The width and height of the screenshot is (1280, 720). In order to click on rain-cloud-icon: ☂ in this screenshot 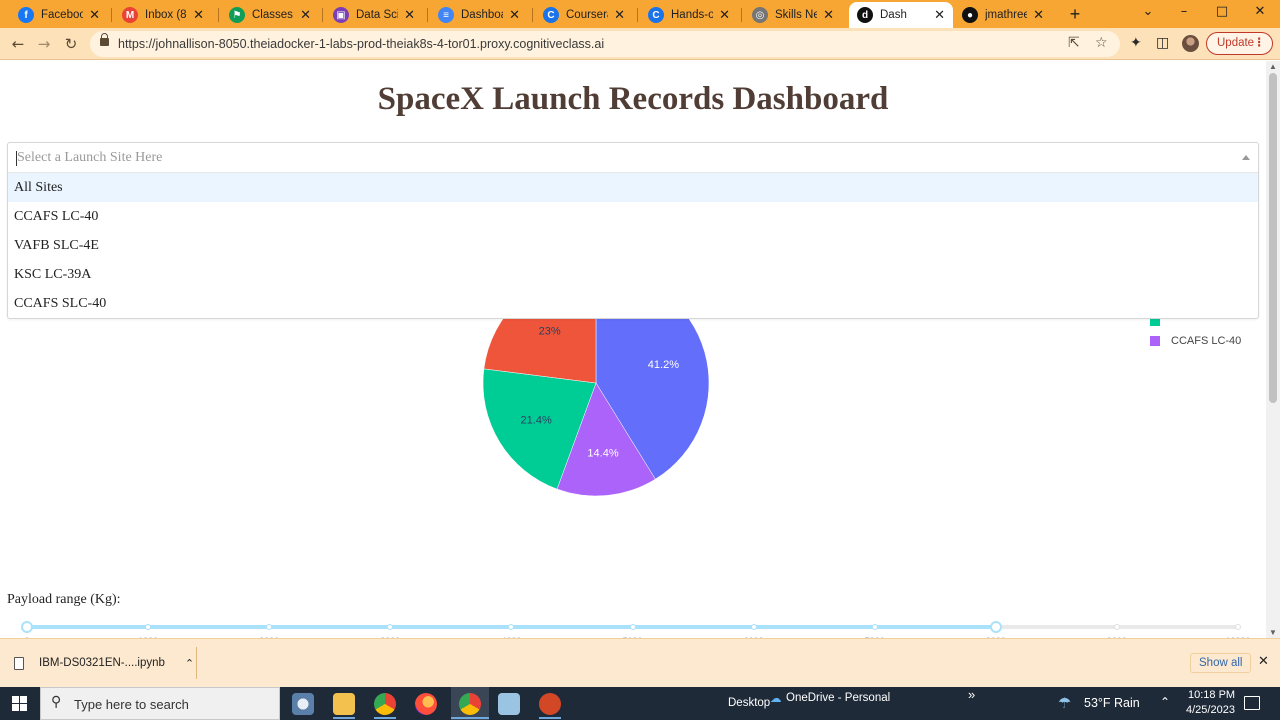, I will do `click(1065, 703)`.